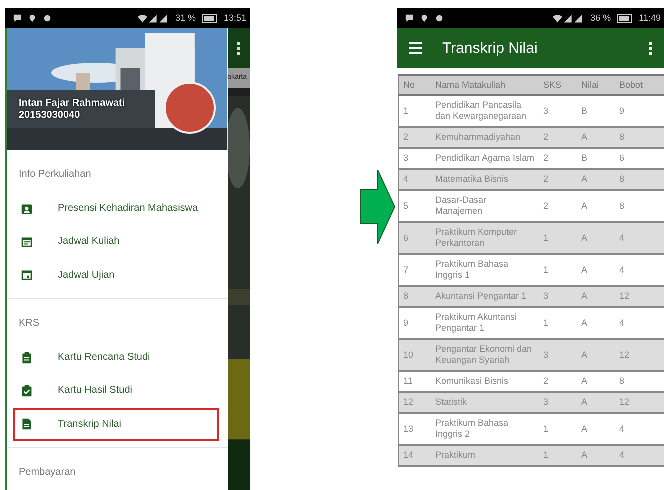 The height and width of the screenshot is (490, 664). What do you see at coordinates (485, 296) in the screenshot?
I see `table-cell: Akuntansi Pengantar 1` at bounding box center [485, 296].